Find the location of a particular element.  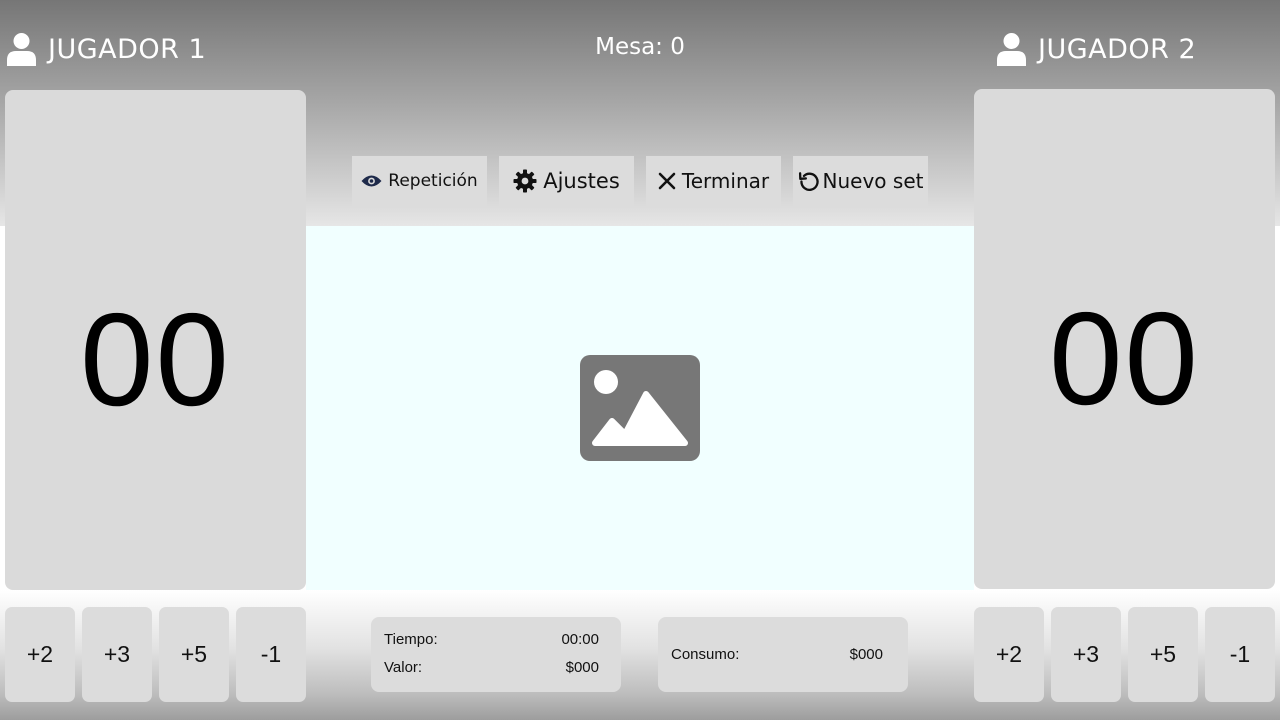

image-placeholder-icon is located at coordinates (640, 408).